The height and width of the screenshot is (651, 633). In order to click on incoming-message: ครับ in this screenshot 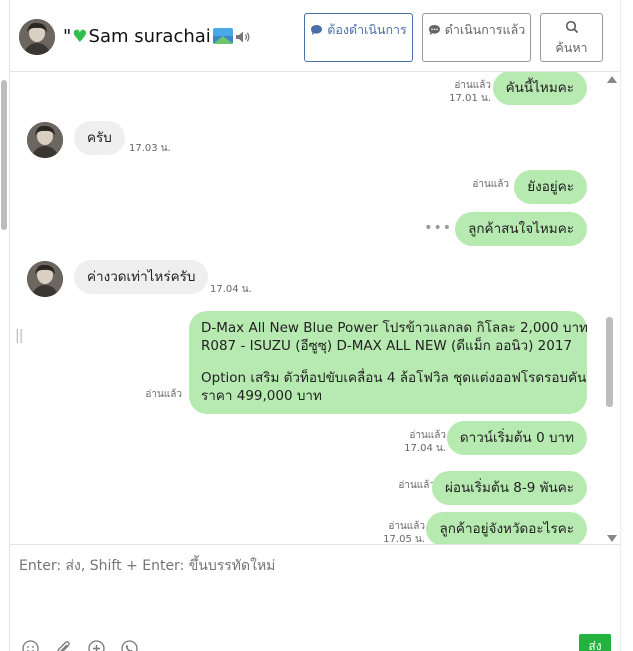, I will do `click(99, 138)`.